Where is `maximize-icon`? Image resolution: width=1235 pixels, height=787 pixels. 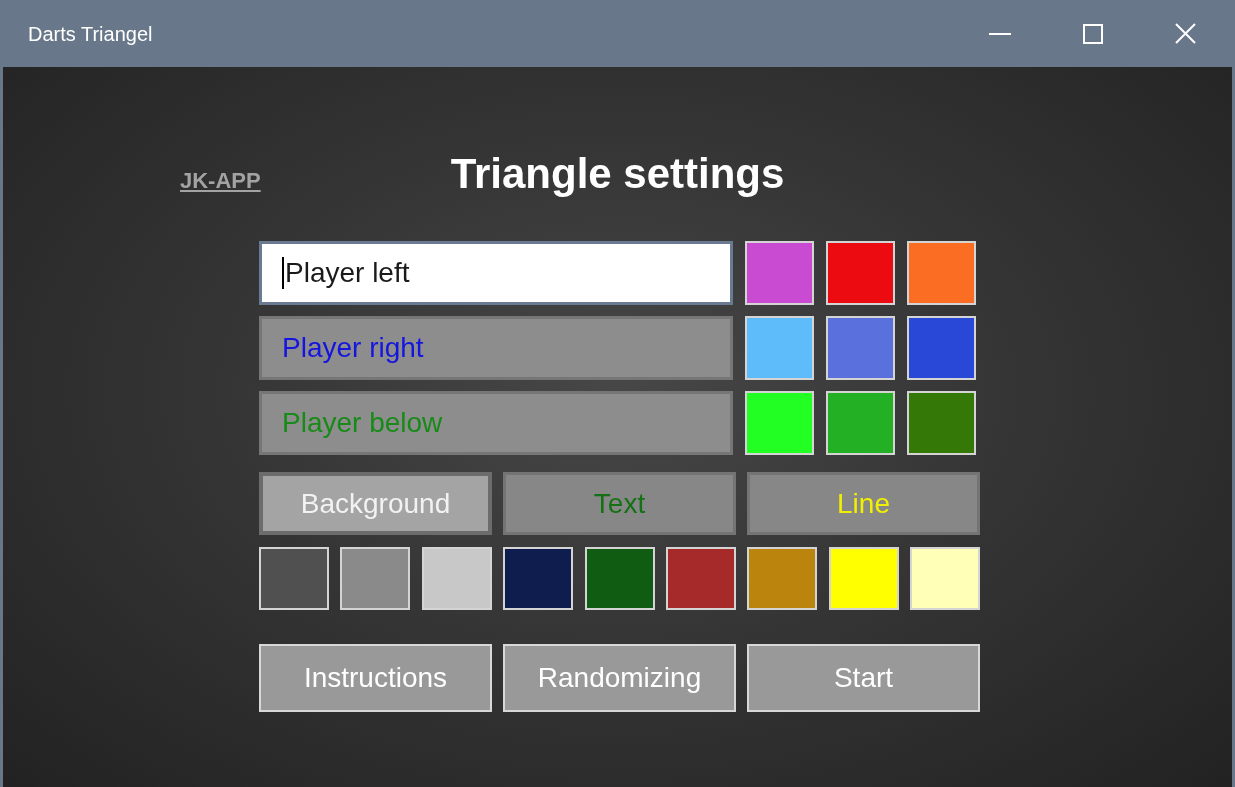 maximize-icon is located at coordinates (1092, 33).